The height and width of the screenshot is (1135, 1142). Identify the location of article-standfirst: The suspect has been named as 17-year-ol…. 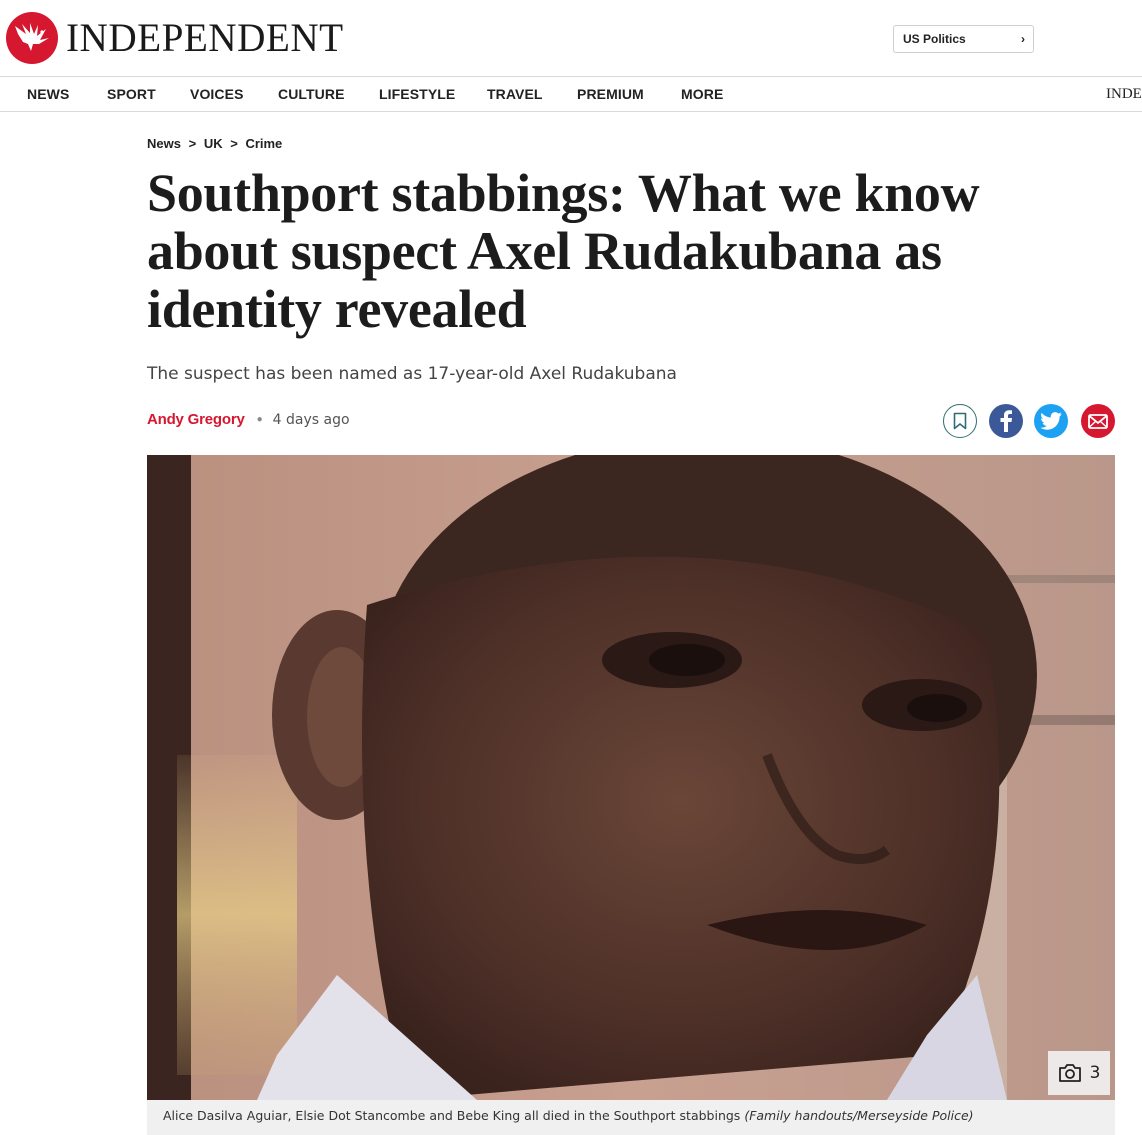
(412, 374).